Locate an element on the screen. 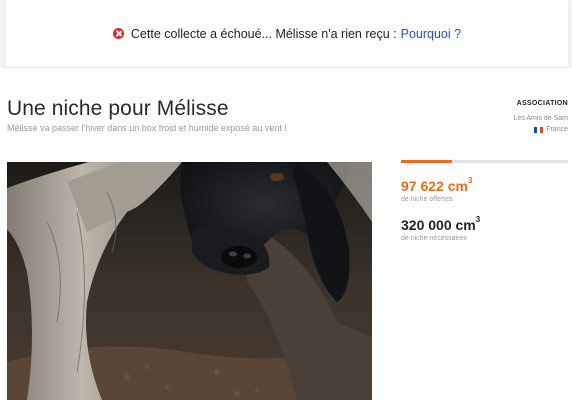 The width and height of the screenshot is (572, 400). page-title: Une niche pour Mélisse is located at coordinates (118, 108).